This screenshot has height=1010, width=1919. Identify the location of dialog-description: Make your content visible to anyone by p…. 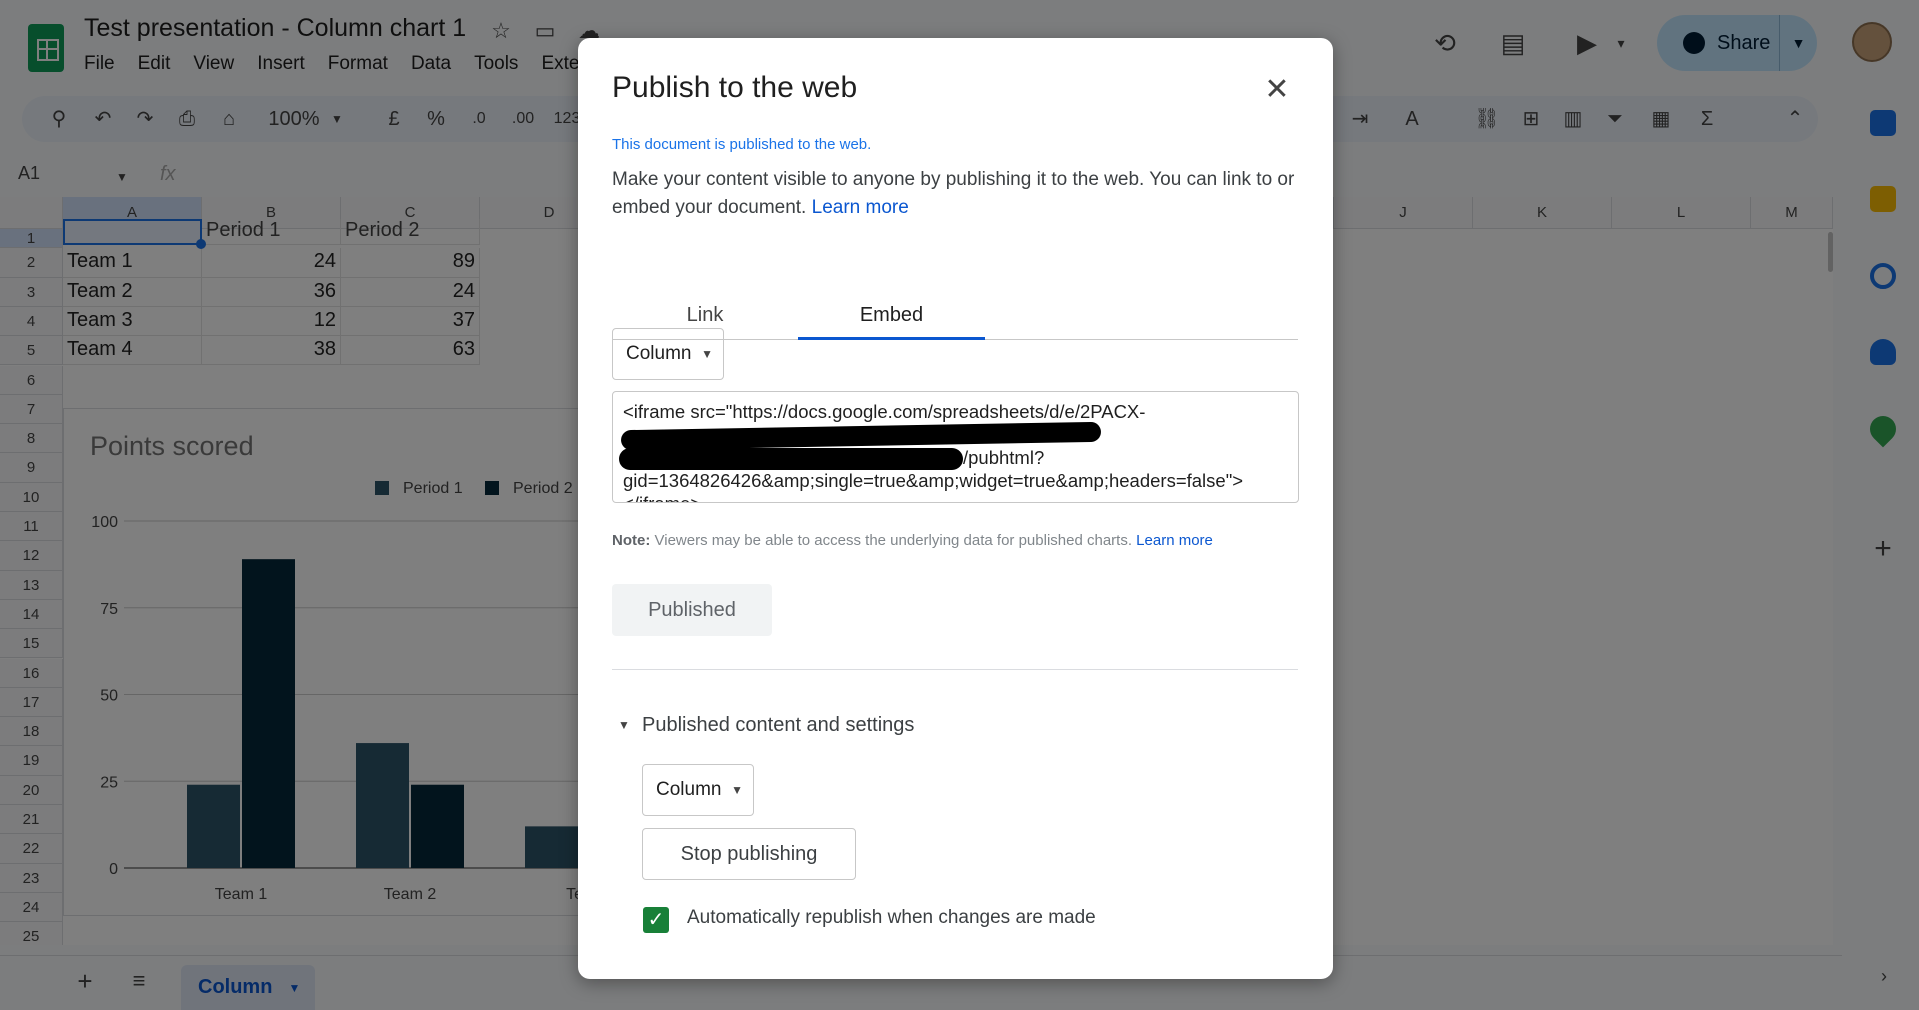
(957, 194).